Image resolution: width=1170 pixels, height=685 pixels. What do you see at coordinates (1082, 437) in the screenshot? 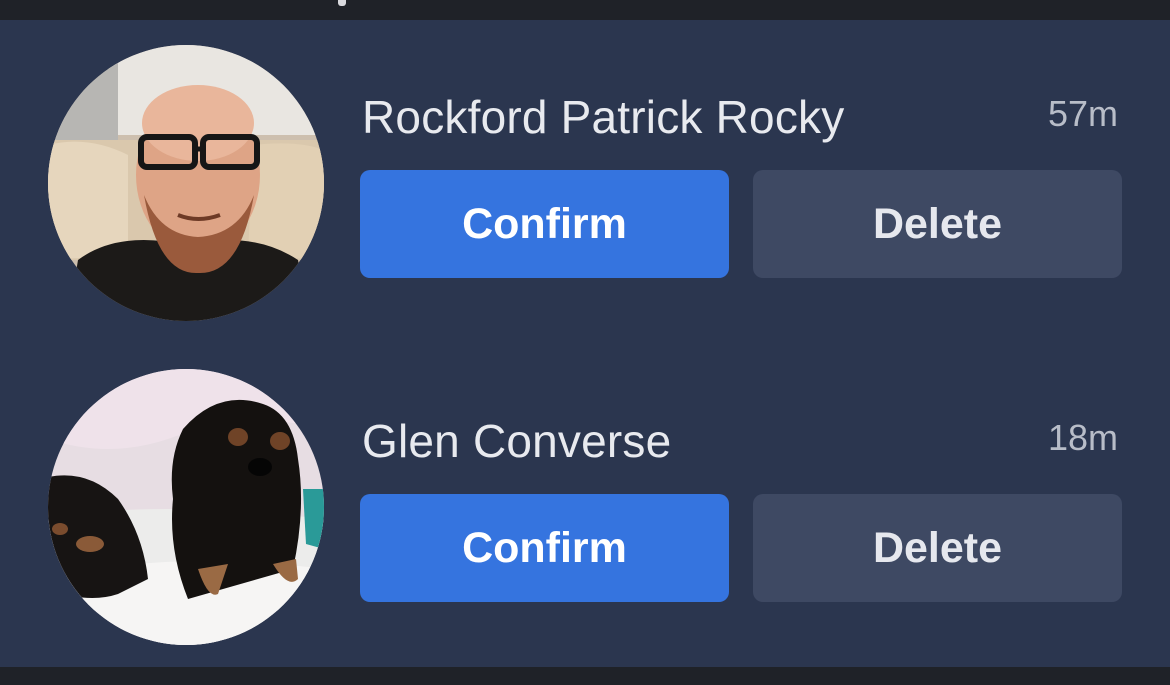
I see `request-time: 18m` at bounding box center [1082, 437].